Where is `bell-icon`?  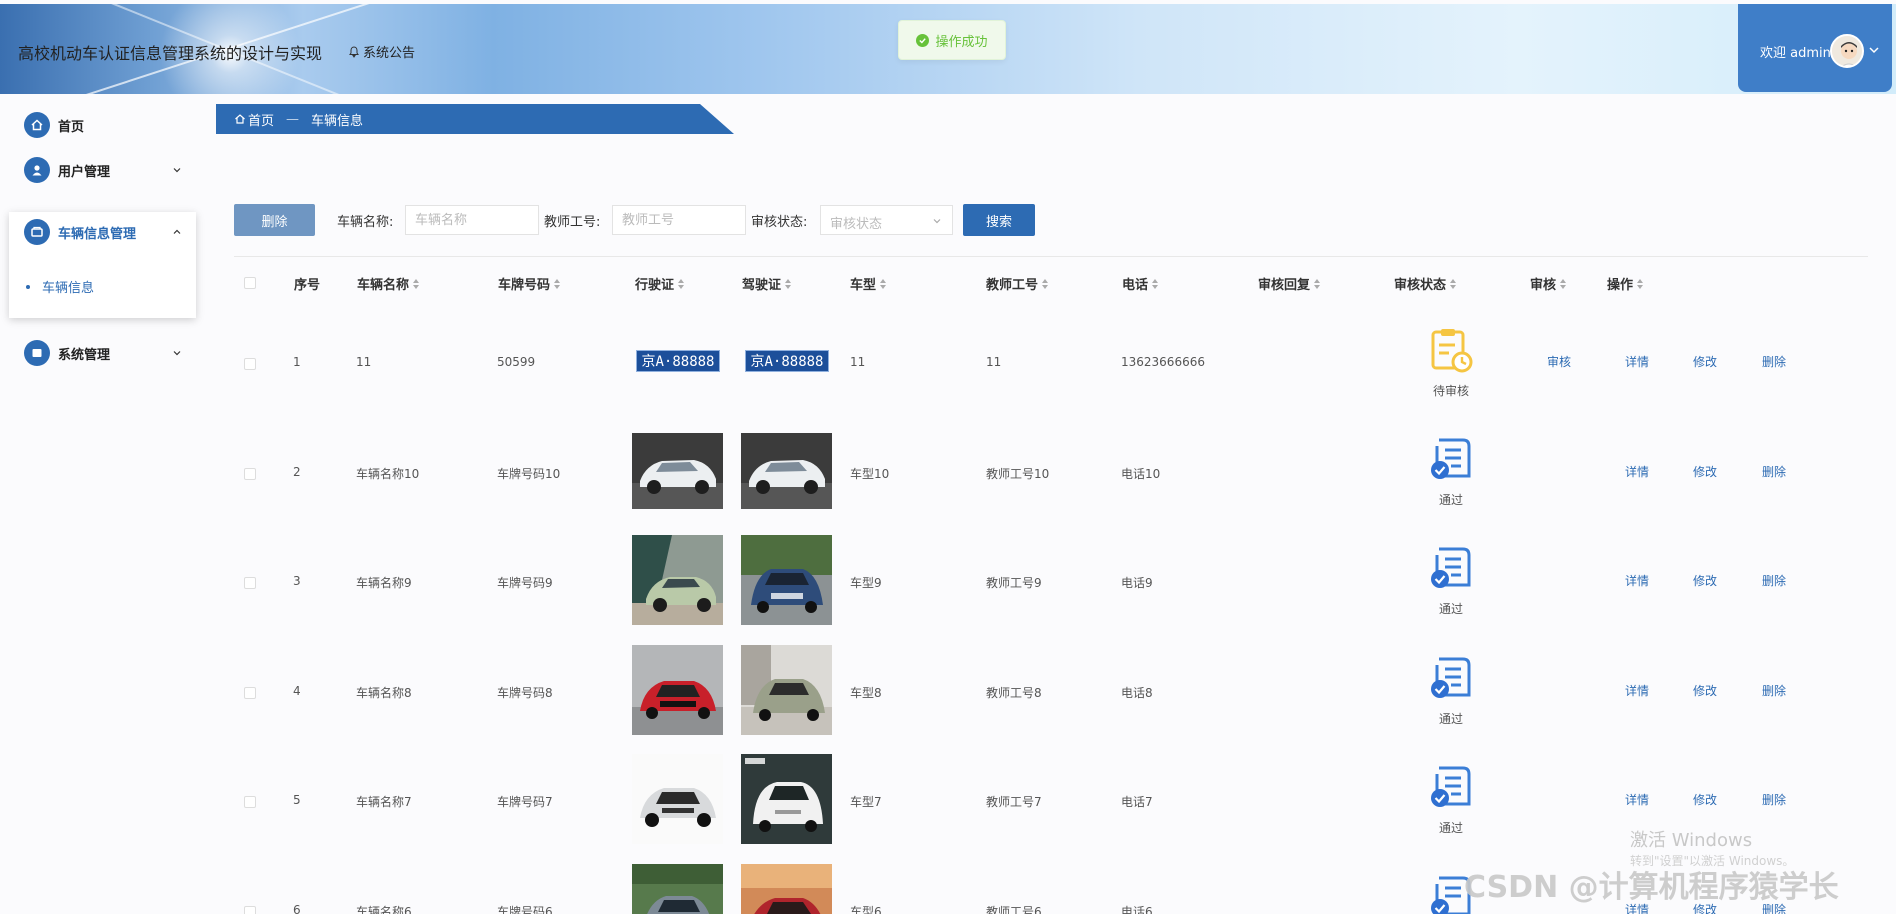
bell-icon is located at coordinates (354, 51).